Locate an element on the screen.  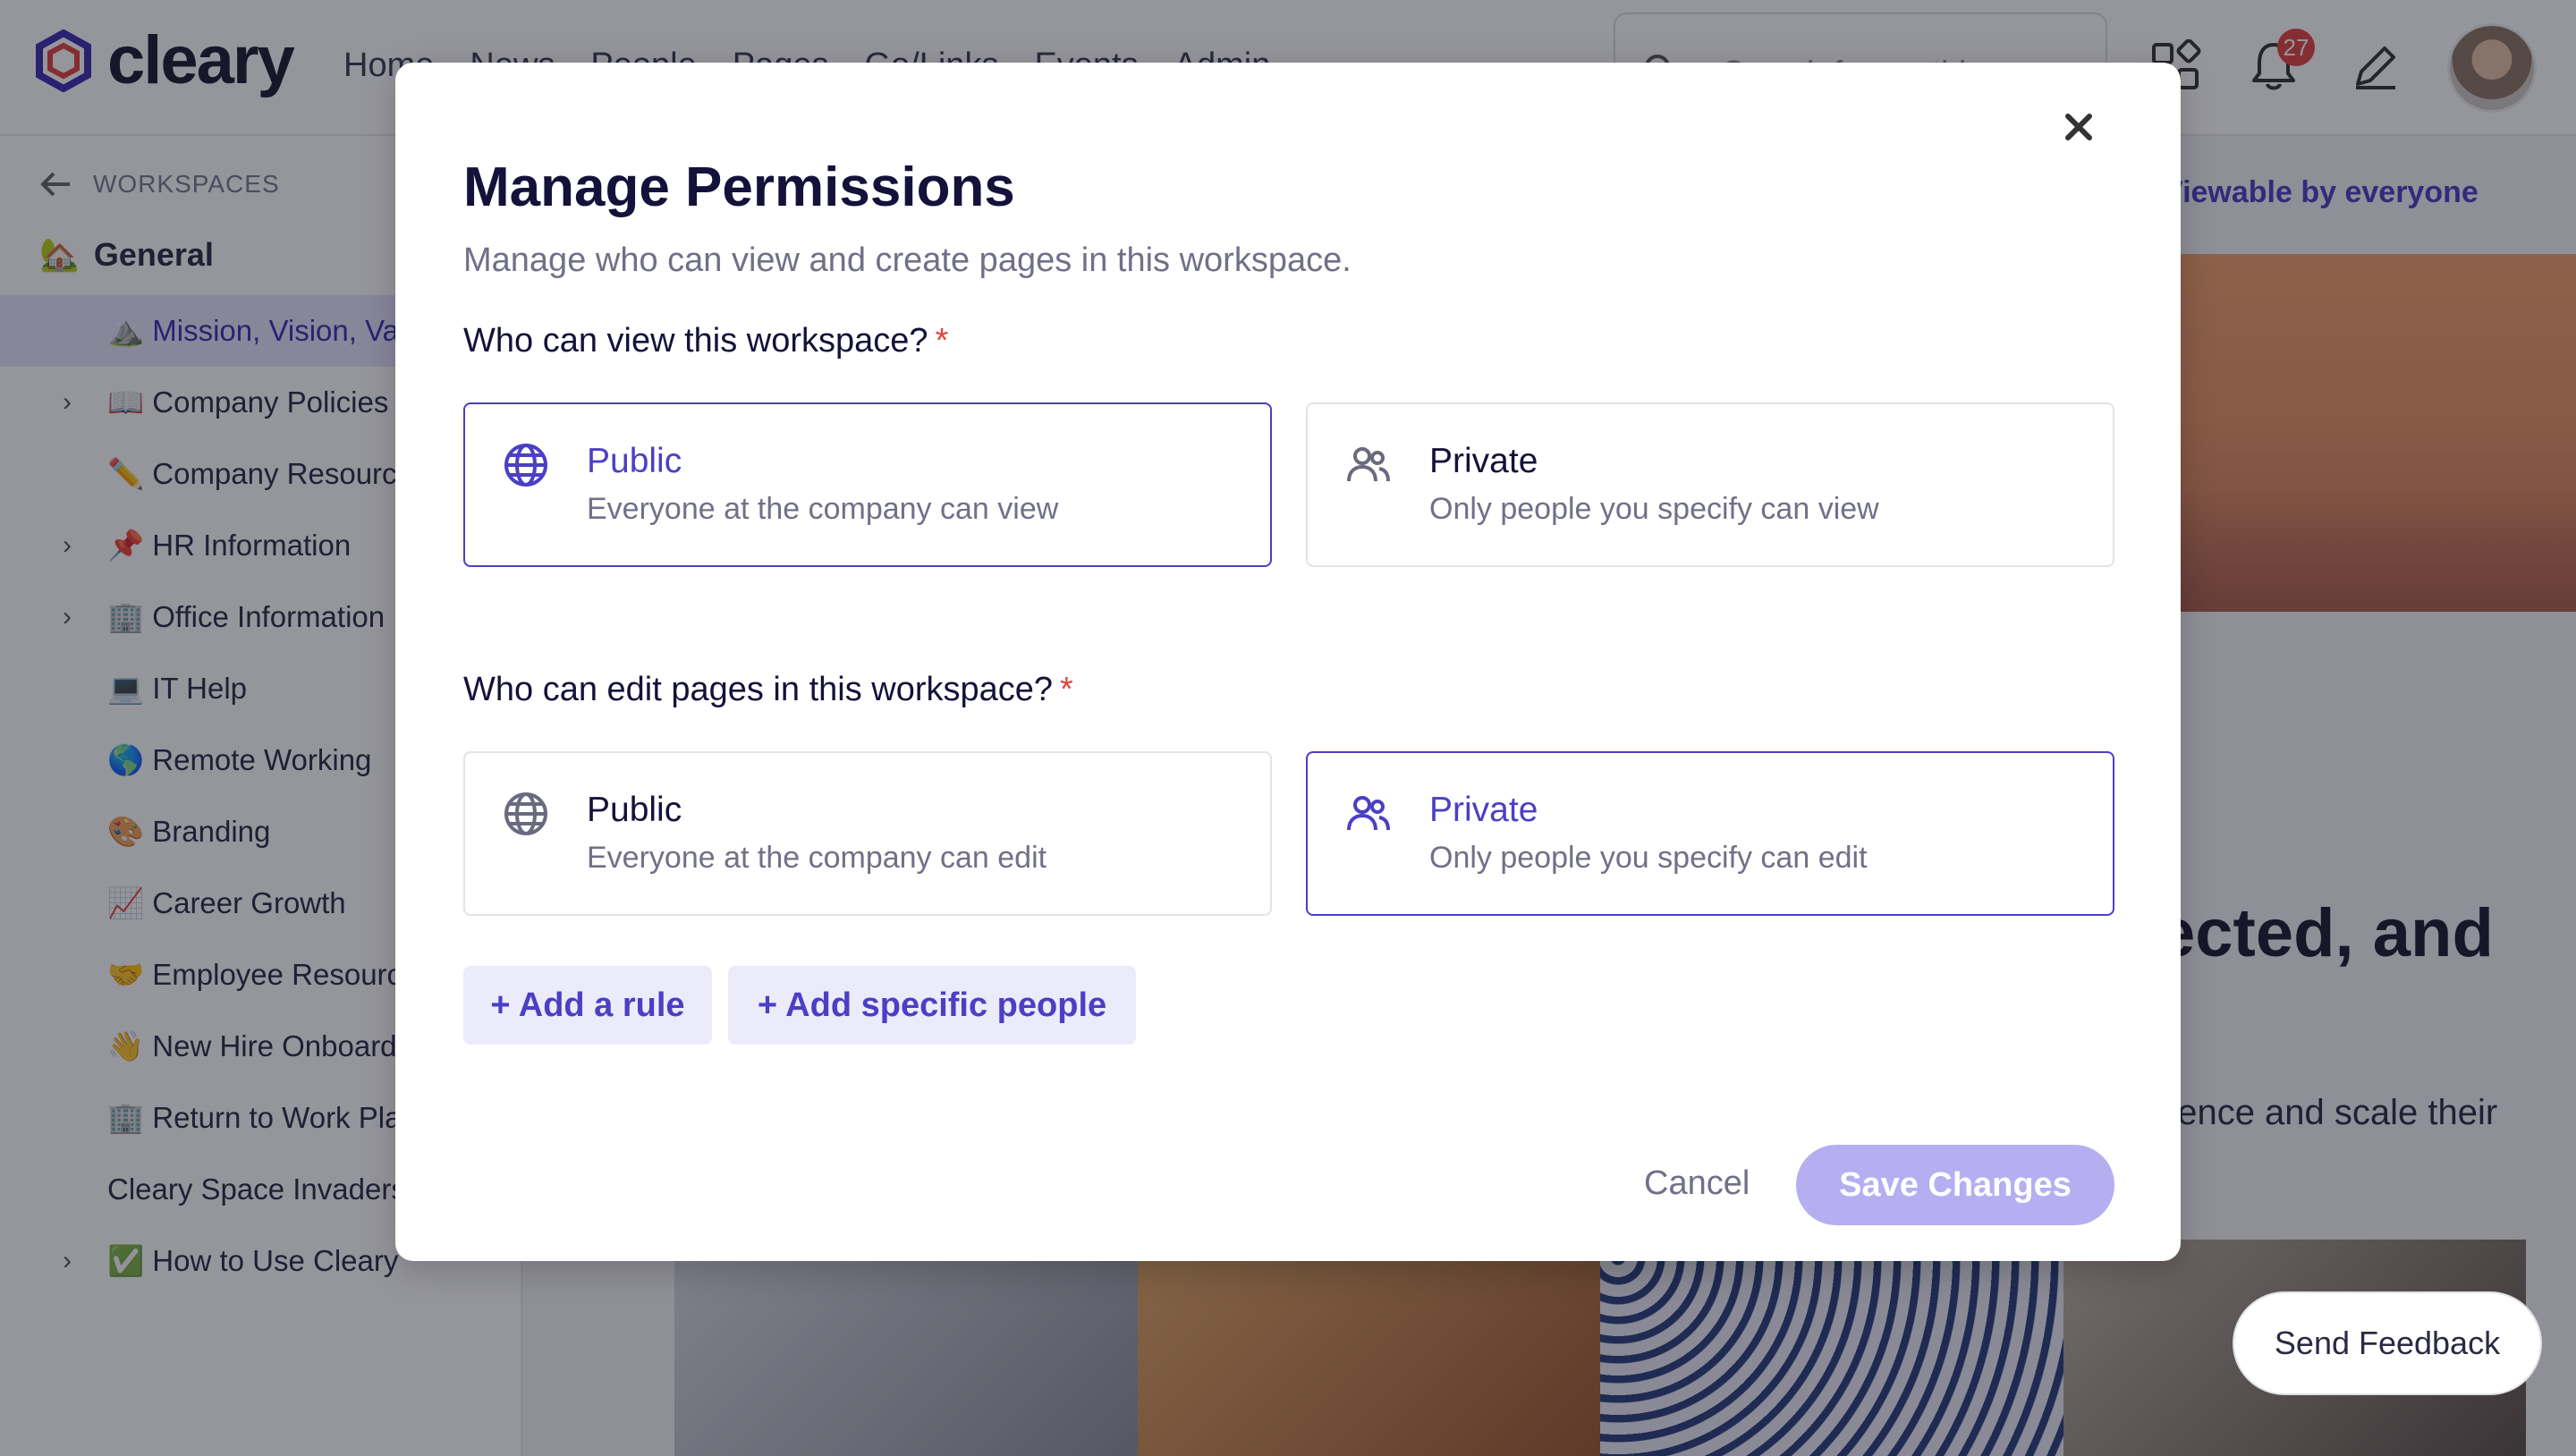
view-question-text: Who can view this workspace? is located at coordinates (695, 341).